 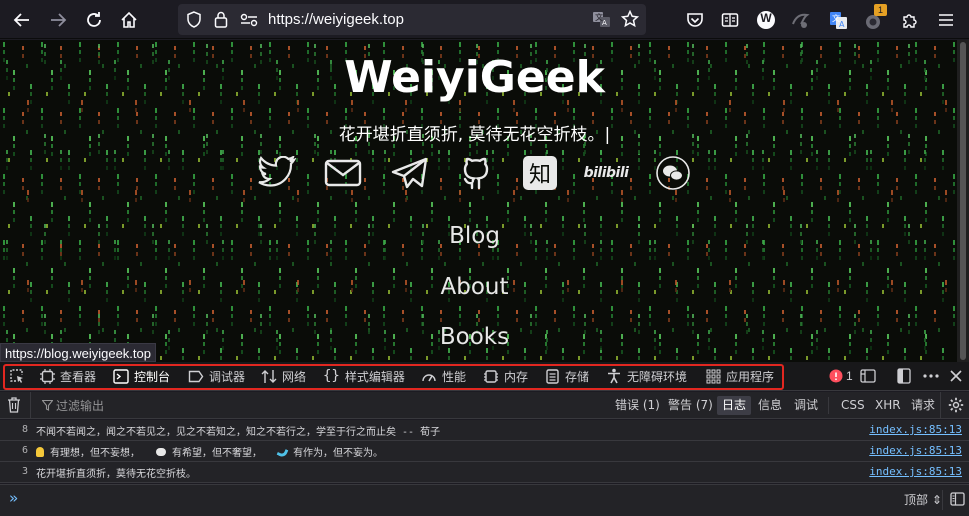 I want to click on filter-logs-button: 日志, so click(x=734, y=405).